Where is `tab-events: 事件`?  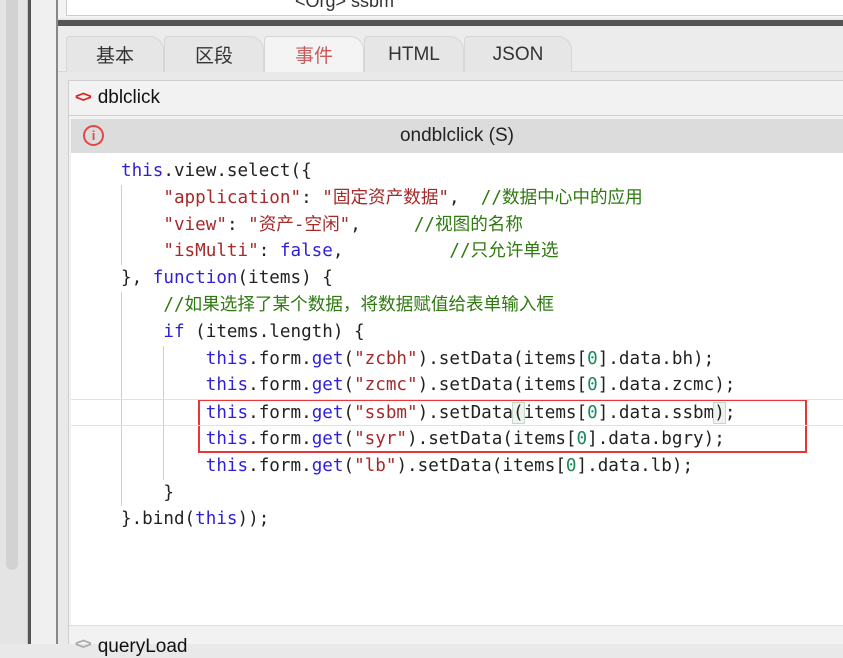
tab-events: 事件 is located at coordinates (314, 54).